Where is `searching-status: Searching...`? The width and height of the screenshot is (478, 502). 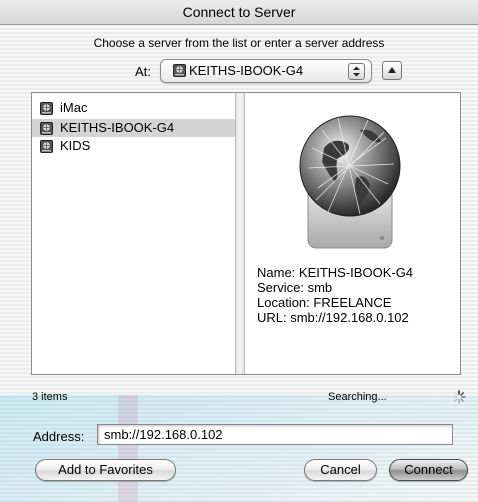
searching-status: Searching... is located at coordinates (357, 397).